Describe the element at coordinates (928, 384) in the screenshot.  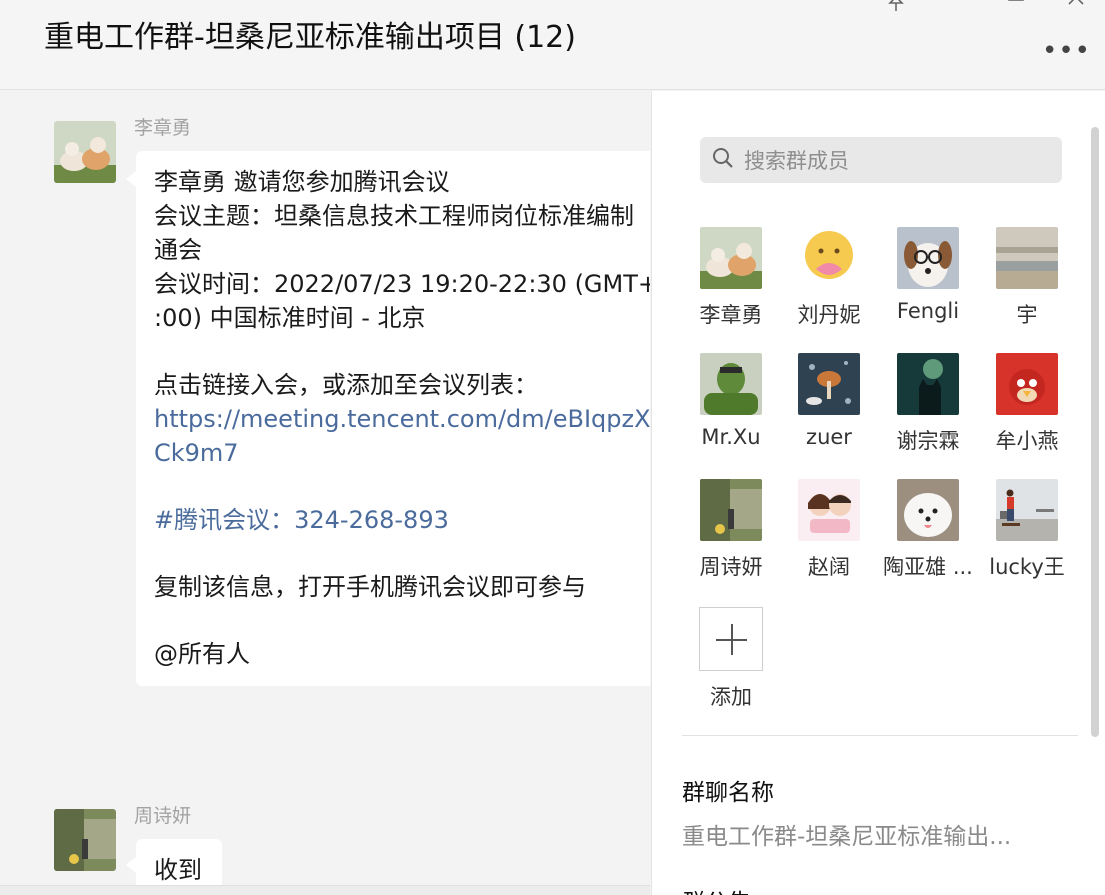
I see `cat-silhouette-avatar` at that location.